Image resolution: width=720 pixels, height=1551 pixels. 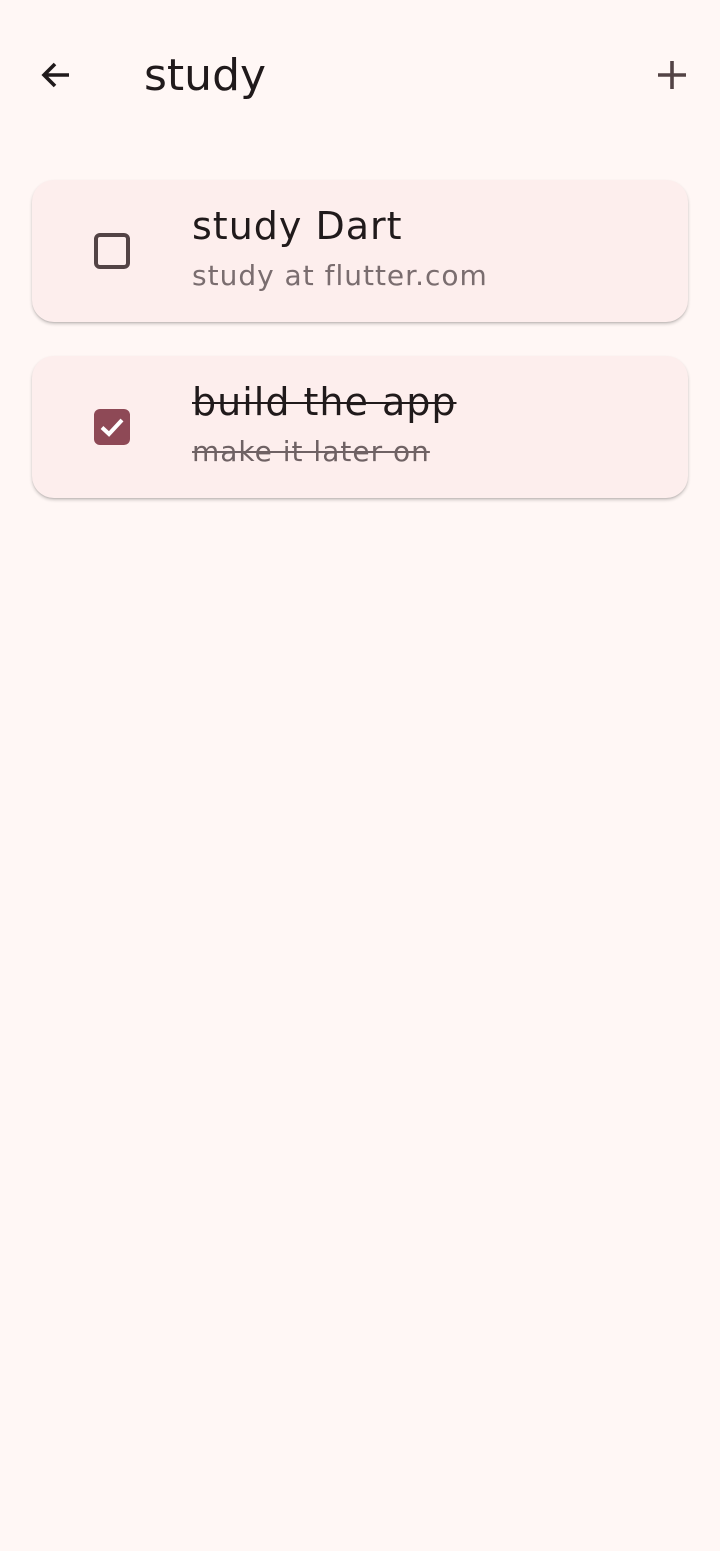 I want to click on plus-icon, so click(x=672, y=75).